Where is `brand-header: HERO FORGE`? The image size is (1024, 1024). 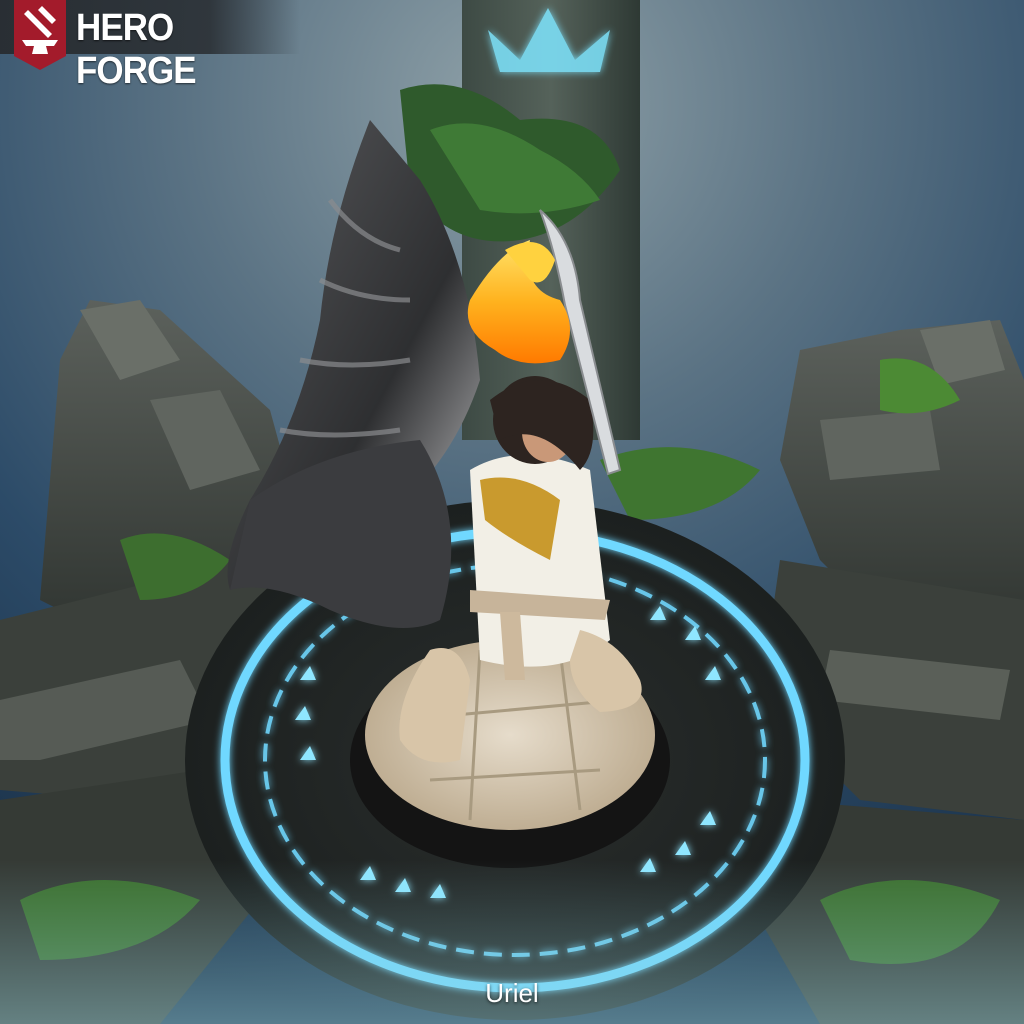 brand-header: HERO FORGE is located at coordinates (150, 46).